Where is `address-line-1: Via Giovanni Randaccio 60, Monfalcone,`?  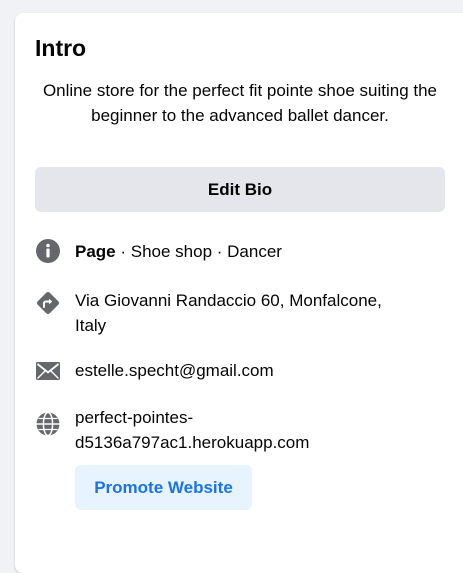
address-line-1: Via Giovanni Randaccio 60, Monfalcone, is located at coordinates (228, 300).